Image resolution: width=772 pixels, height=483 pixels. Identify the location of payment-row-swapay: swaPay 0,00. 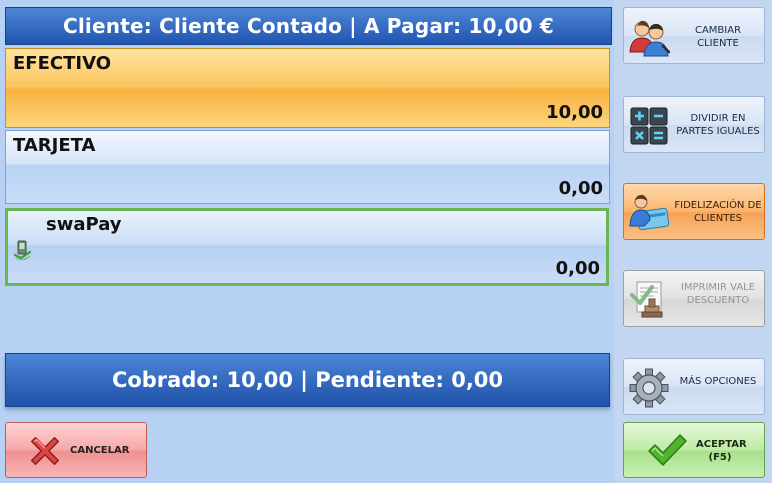
(307, 247).